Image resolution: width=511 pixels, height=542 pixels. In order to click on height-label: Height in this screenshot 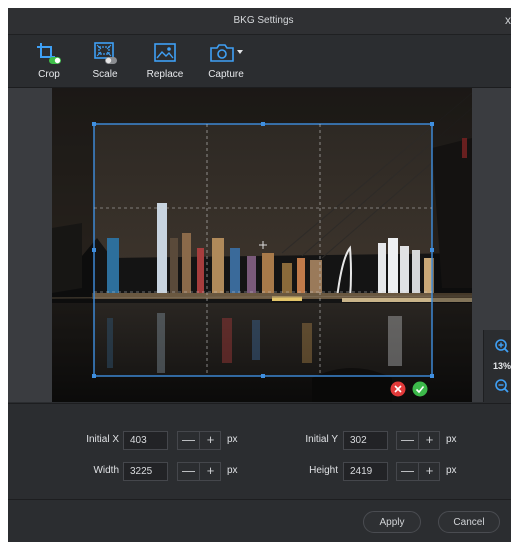, I will do `click(323, 470)`.